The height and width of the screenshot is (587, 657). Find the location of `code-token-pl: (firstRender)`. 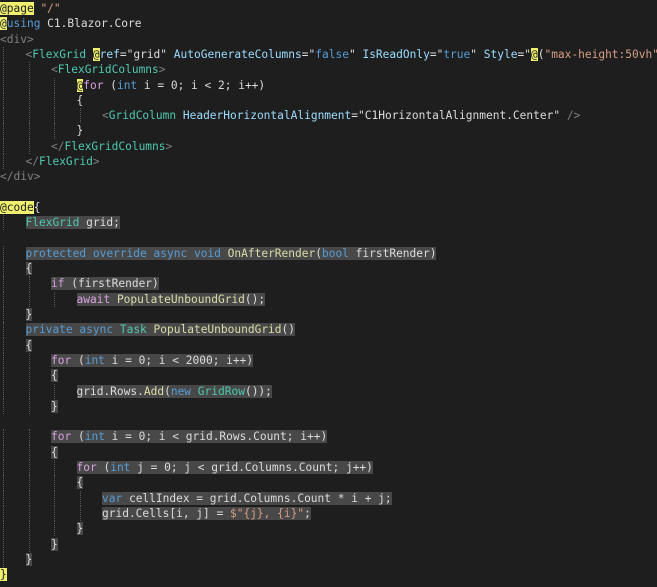

code-token-pl: (firstRender) is located at coordinates (111, 284).